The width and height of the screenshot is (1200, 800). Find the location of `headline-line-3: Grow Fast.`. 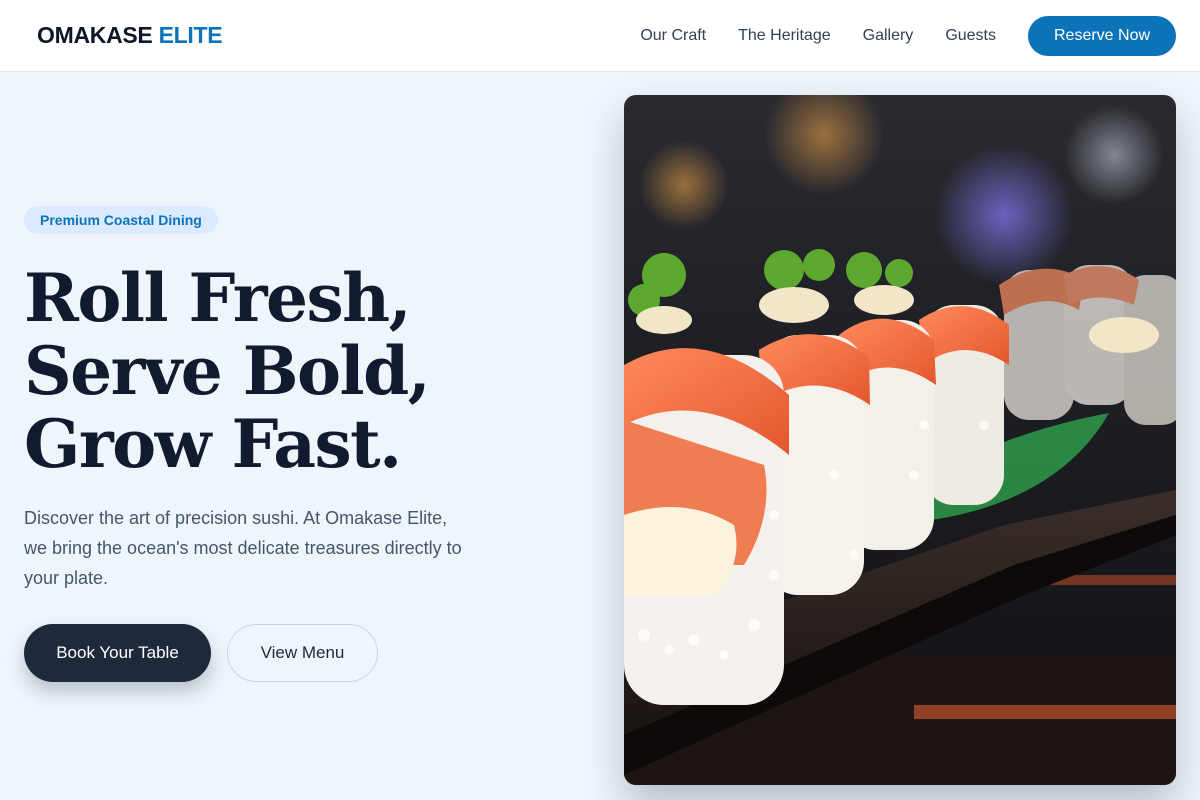

headline-line-3: Grow Fast. is located at coordinates (213, 444).